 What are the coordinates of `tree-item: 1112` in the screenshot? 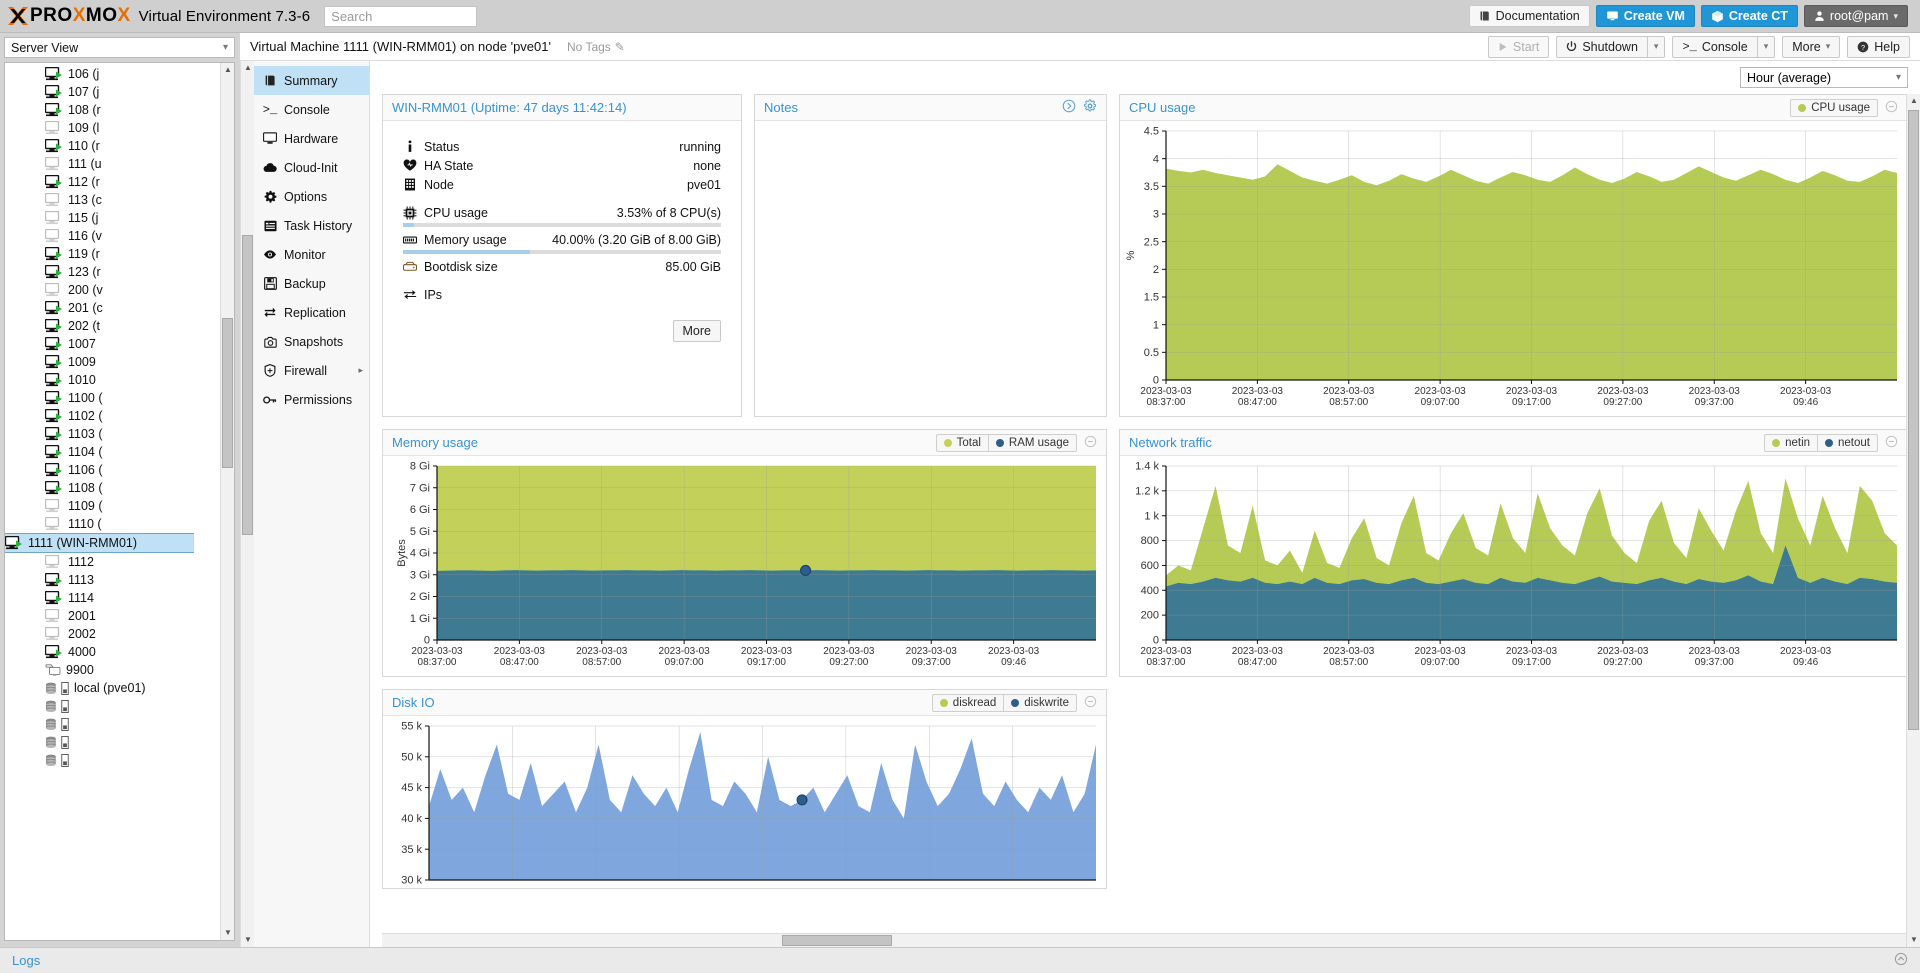 It's located at (112, 562).